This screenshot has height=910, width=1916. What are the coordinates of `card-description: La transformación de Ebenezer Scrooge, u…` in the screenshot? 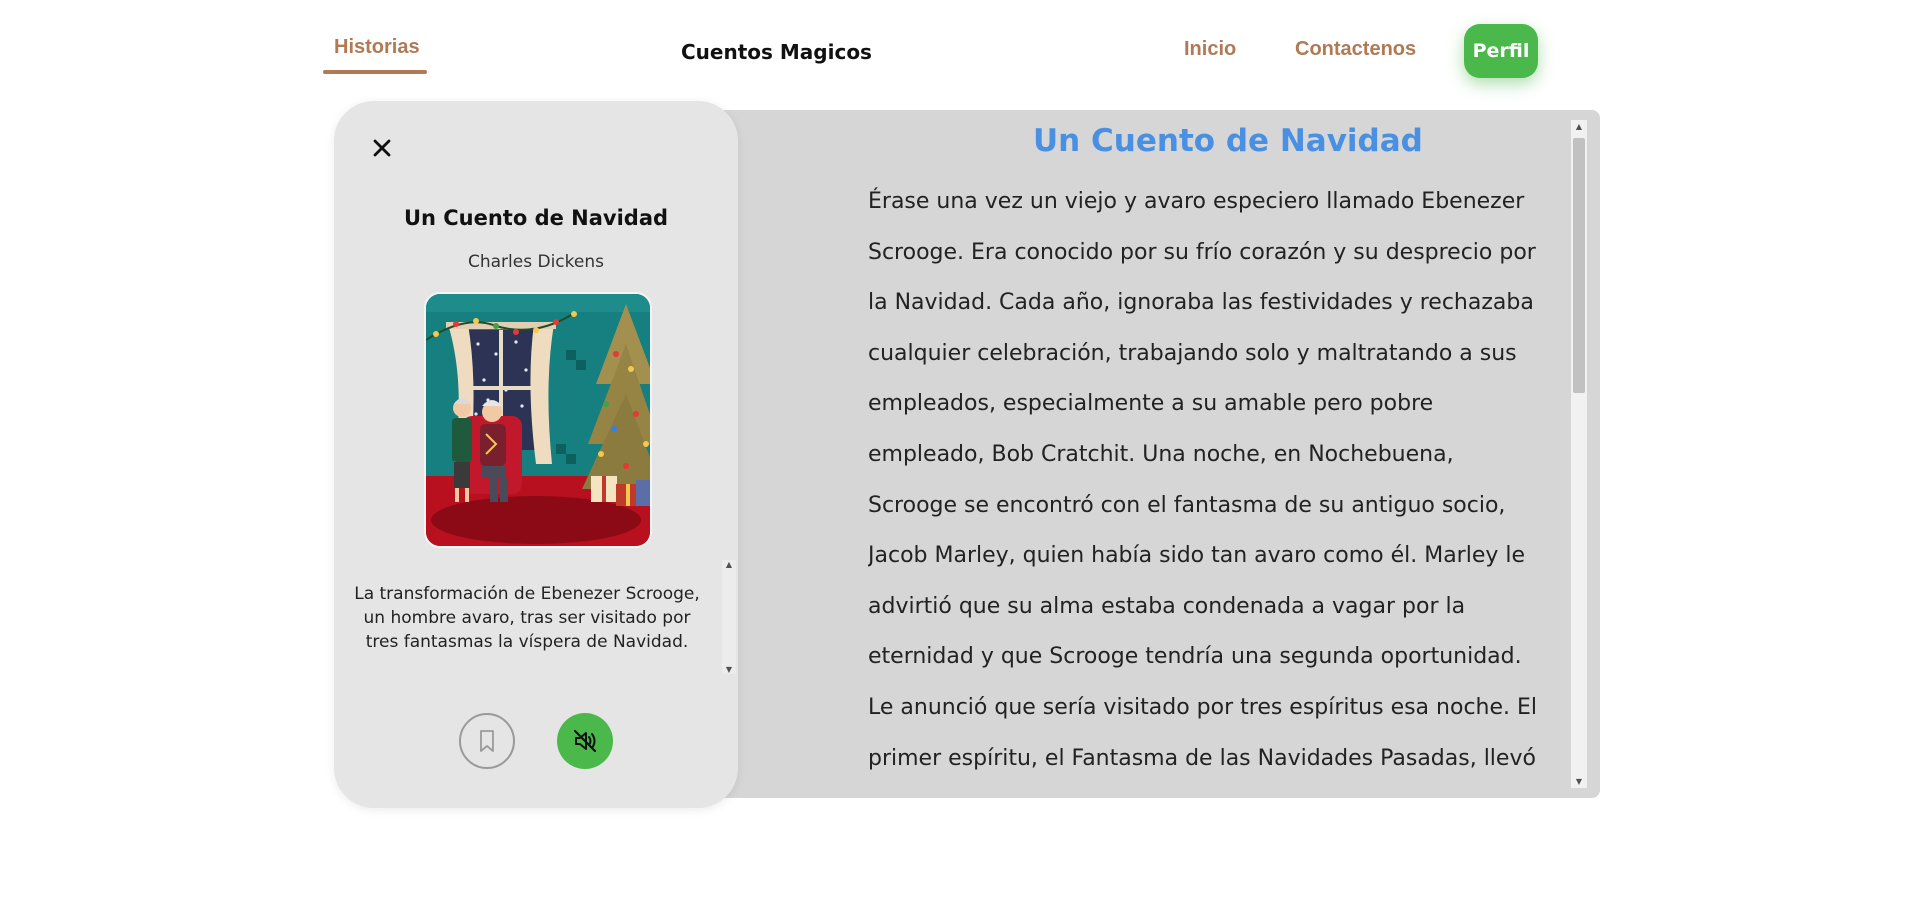 It's located at (527, 618).